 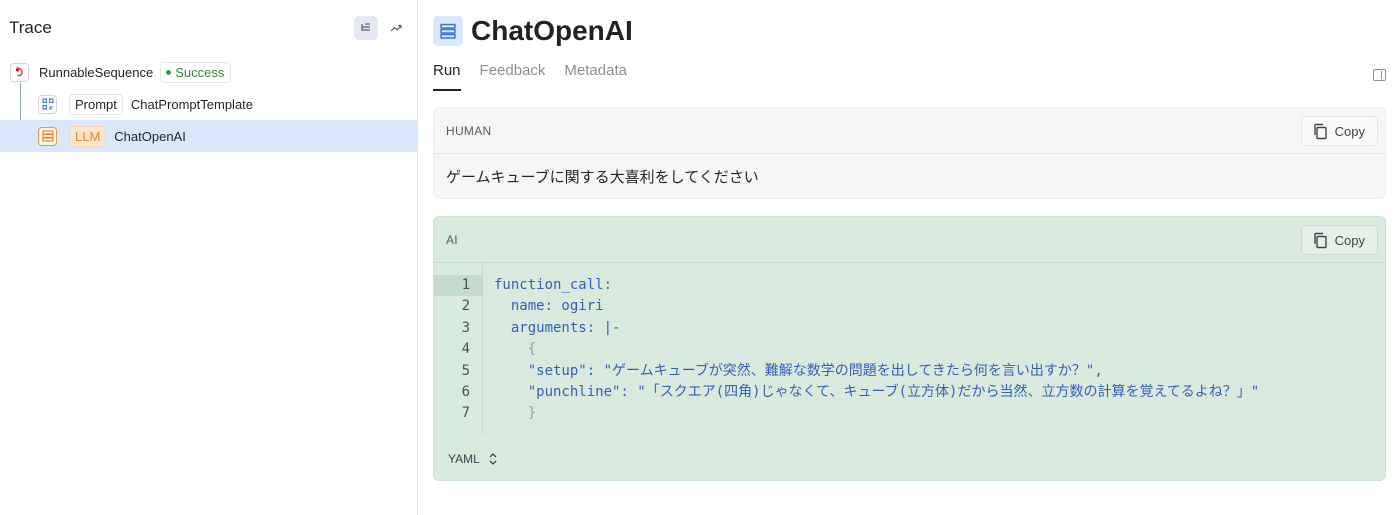 What do you see at coordinates (19, 72) in the screenshot?
I see `chain-icon` at bounding box center [19, 72].